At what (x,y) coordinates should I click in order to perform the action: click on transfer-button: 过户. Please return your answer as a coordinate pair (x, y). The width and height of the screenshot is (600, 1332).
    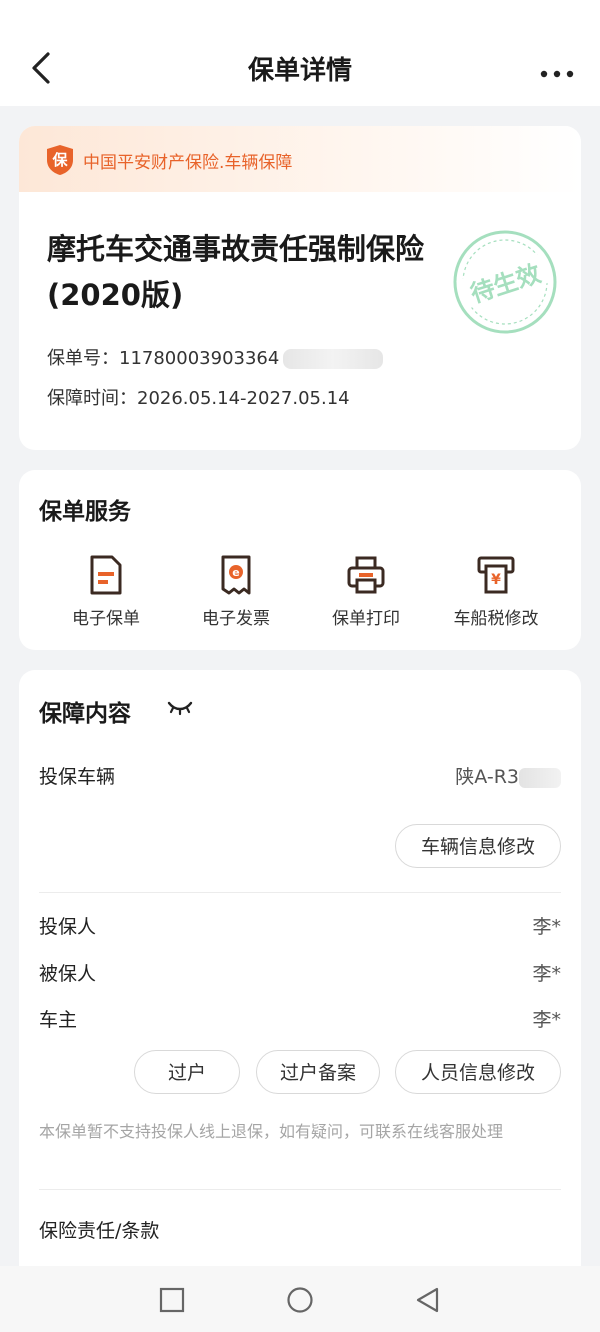
    Looking at the image, I should click on (187, 1072).